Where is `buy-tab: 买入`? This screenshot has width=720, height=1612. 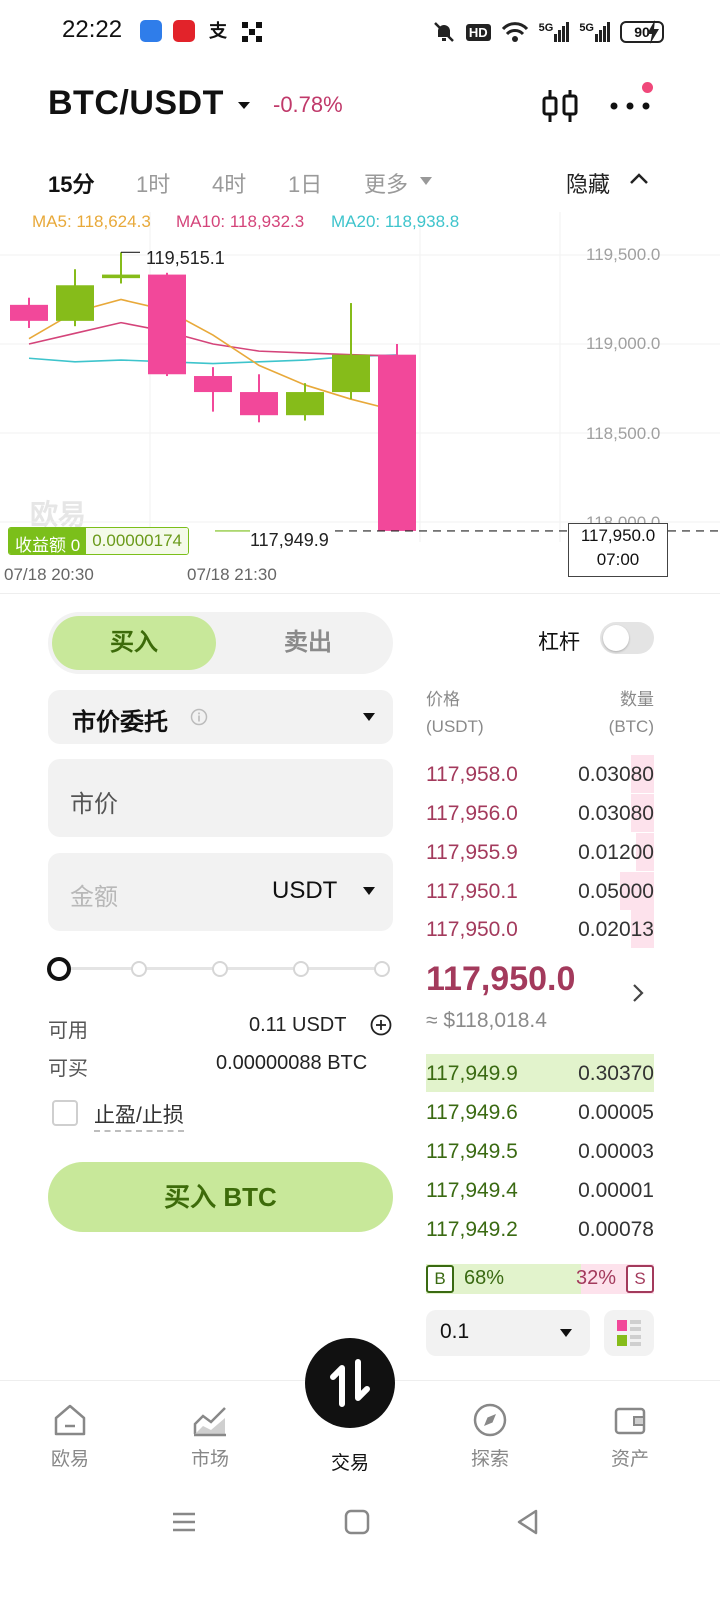 buy-tab: 买入 is located at coordinates (134, 643).